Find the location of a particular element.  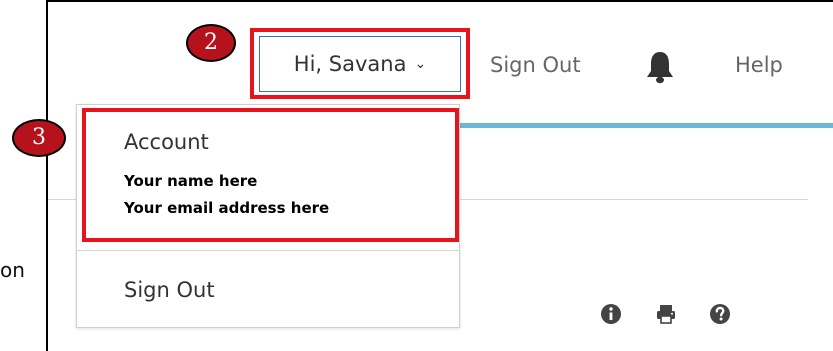

info-icon is located at coordinates (611, 314).